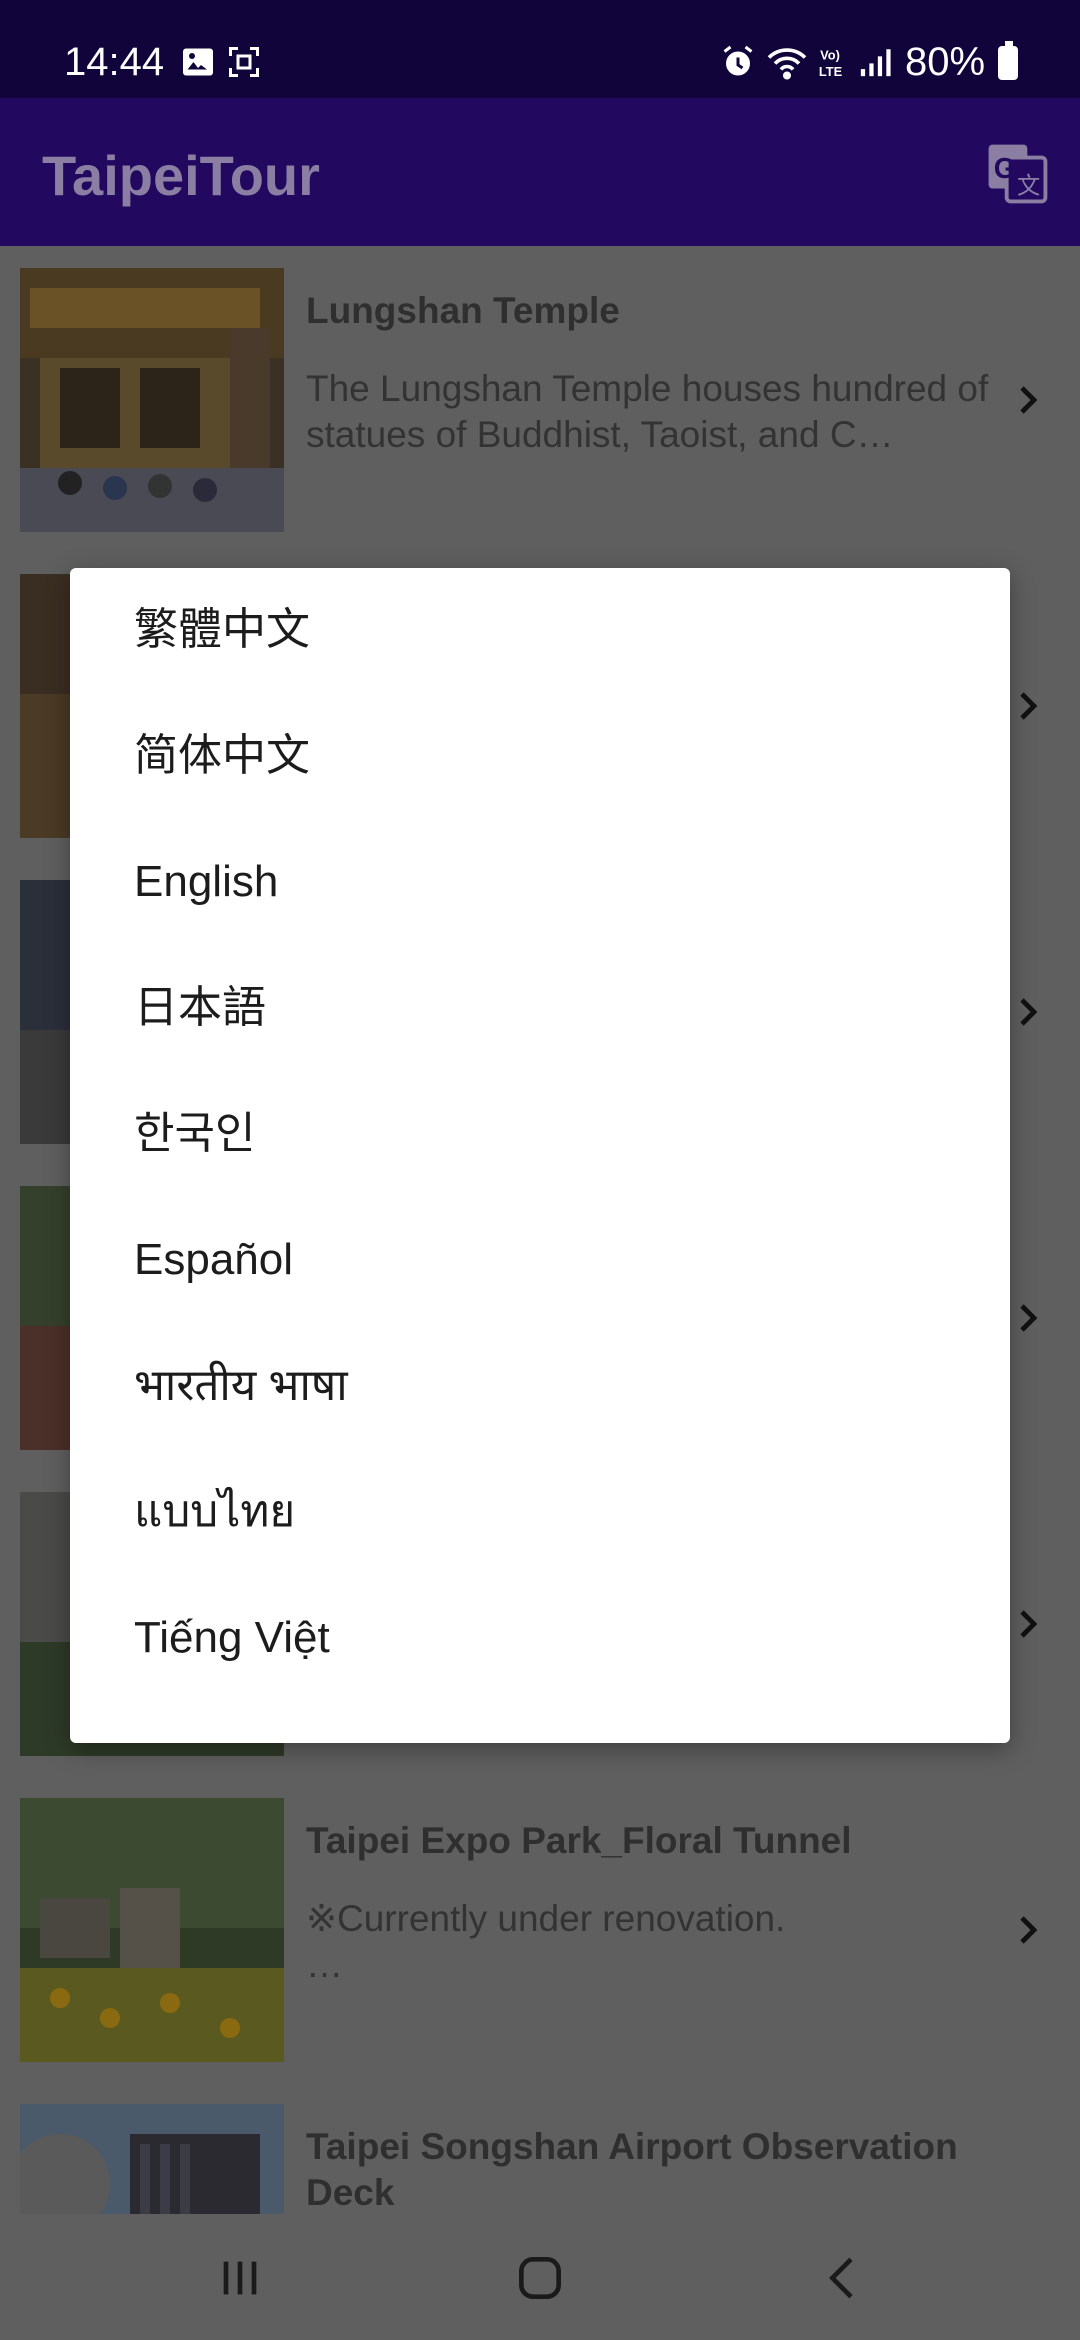 This screenshot has height=2340, width=1080. Describe the element at coordinates (540, 883) in the screenshot. I see `language-option: English` at that location.